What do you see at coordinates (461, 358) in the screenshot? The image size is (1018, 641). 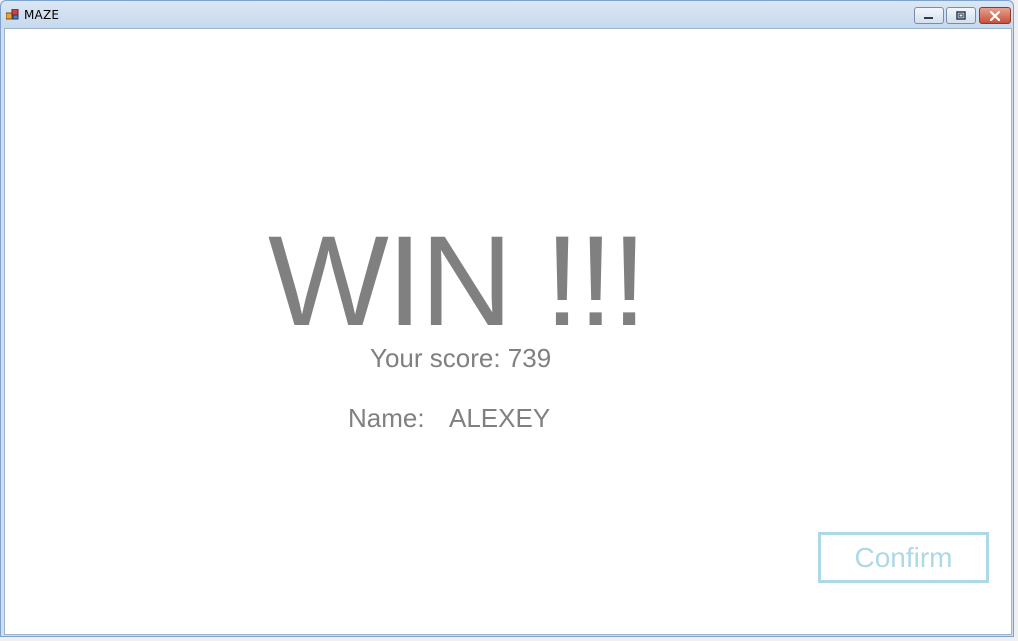 I see `score-label: Your score: 739` at bounding box center [461, 358].